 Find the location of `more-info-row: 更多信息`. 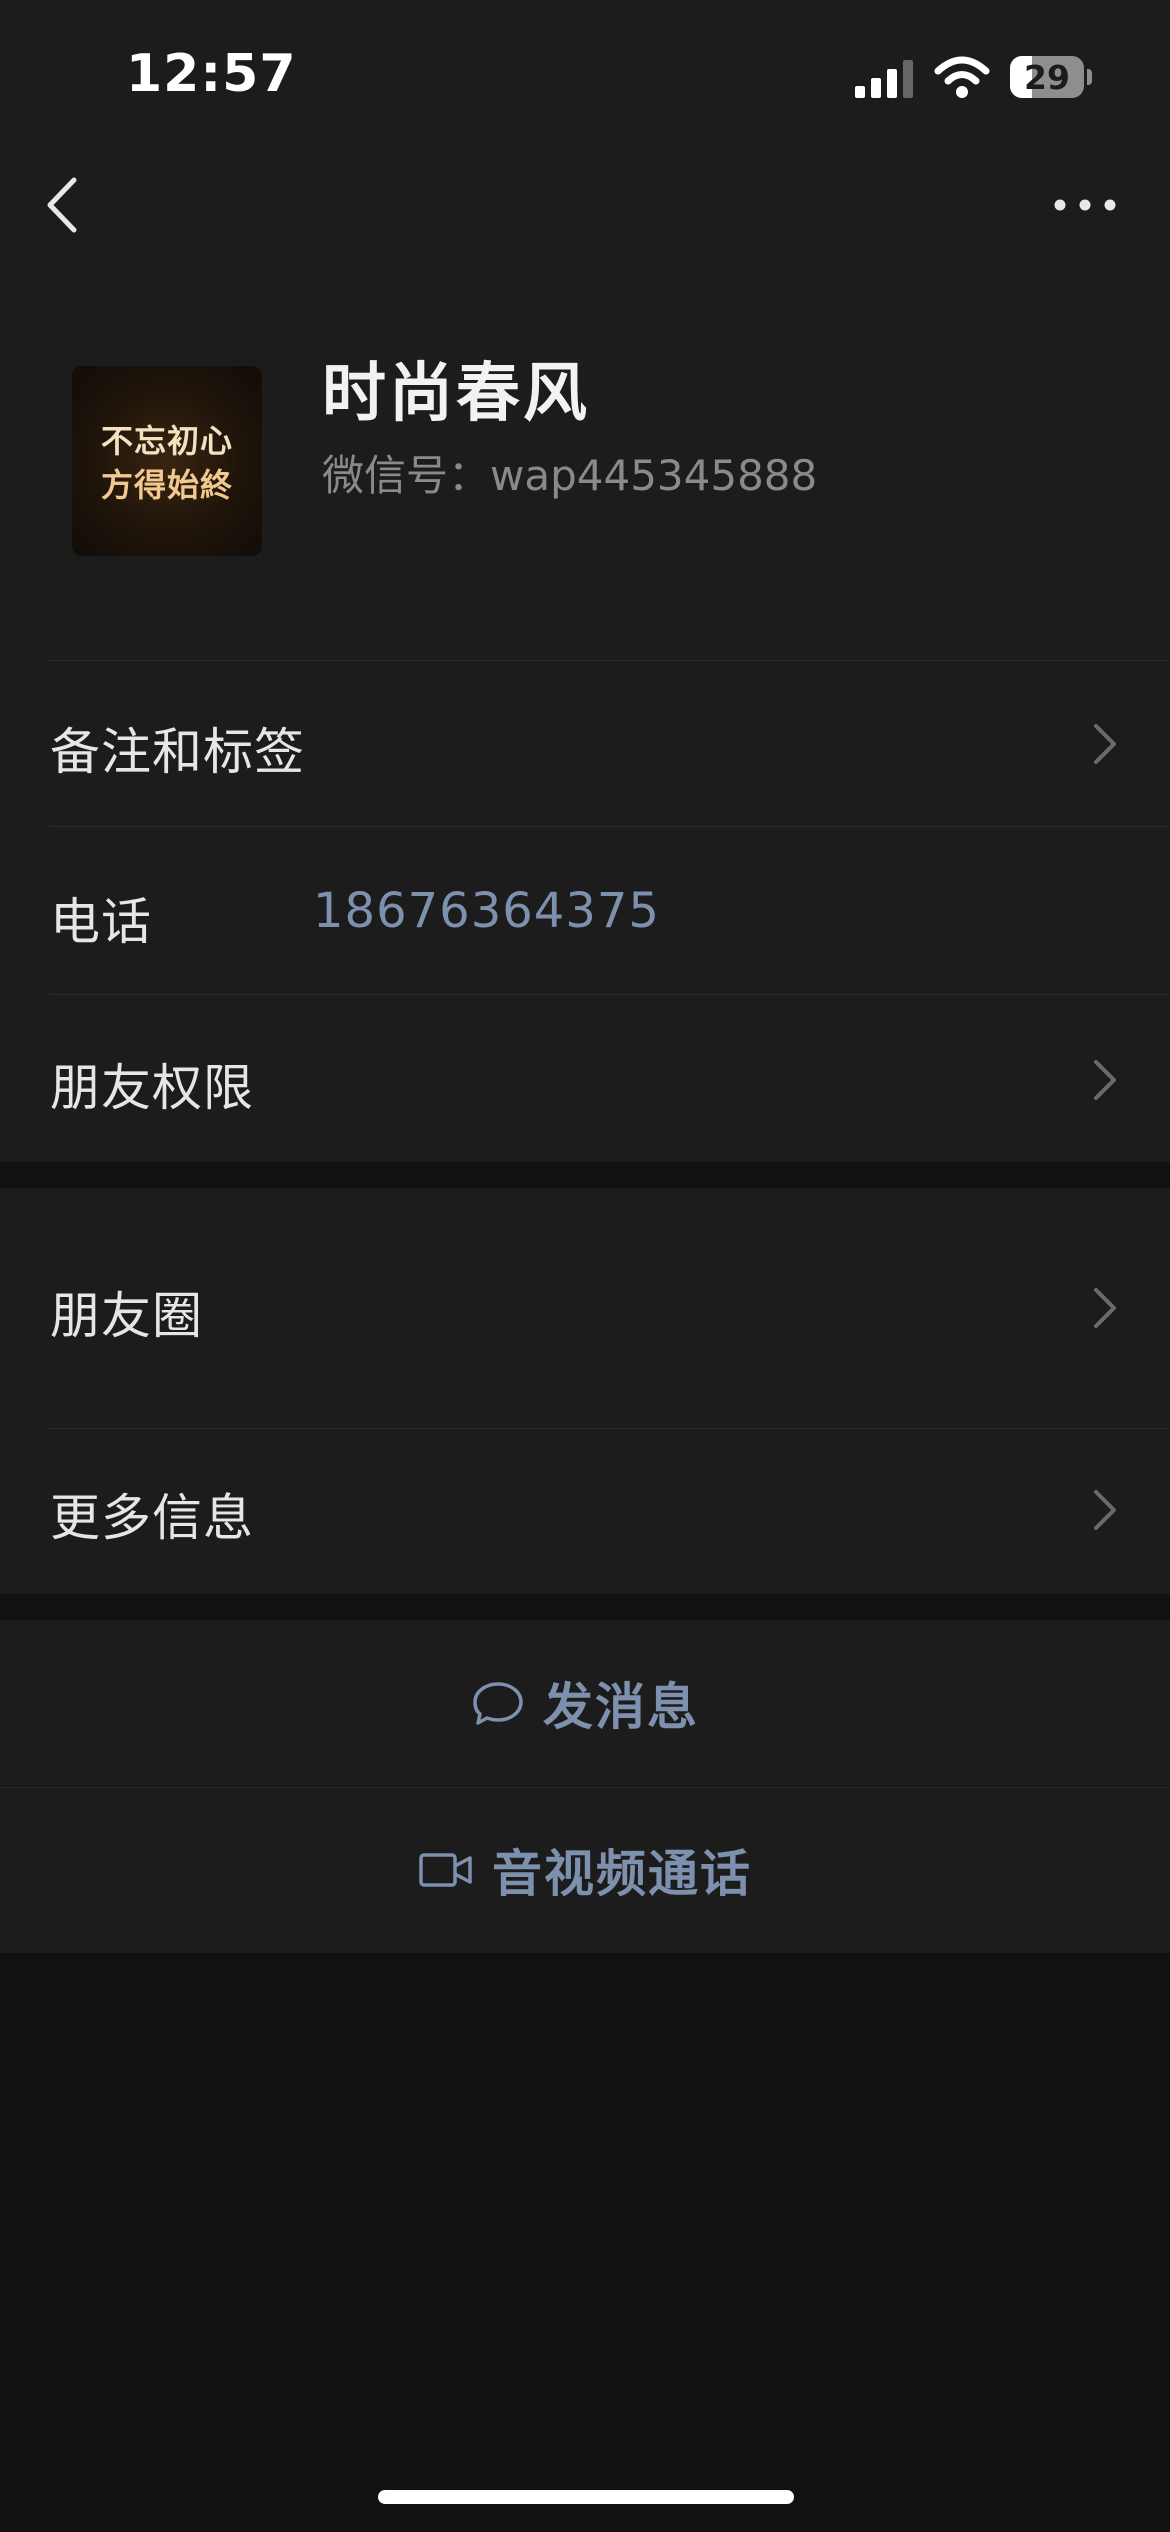

more-info-row: 更多信息 is located at coordinates (585, 1511).